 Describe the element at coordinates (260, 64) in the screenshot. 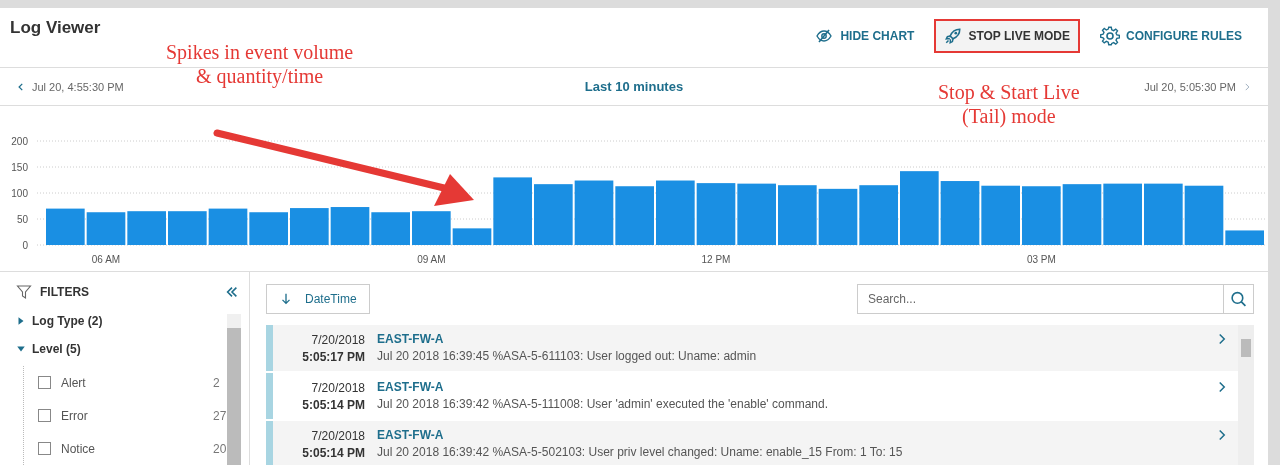

I see `annotation-text: Spikes in event volume & quantity/time` at that location.